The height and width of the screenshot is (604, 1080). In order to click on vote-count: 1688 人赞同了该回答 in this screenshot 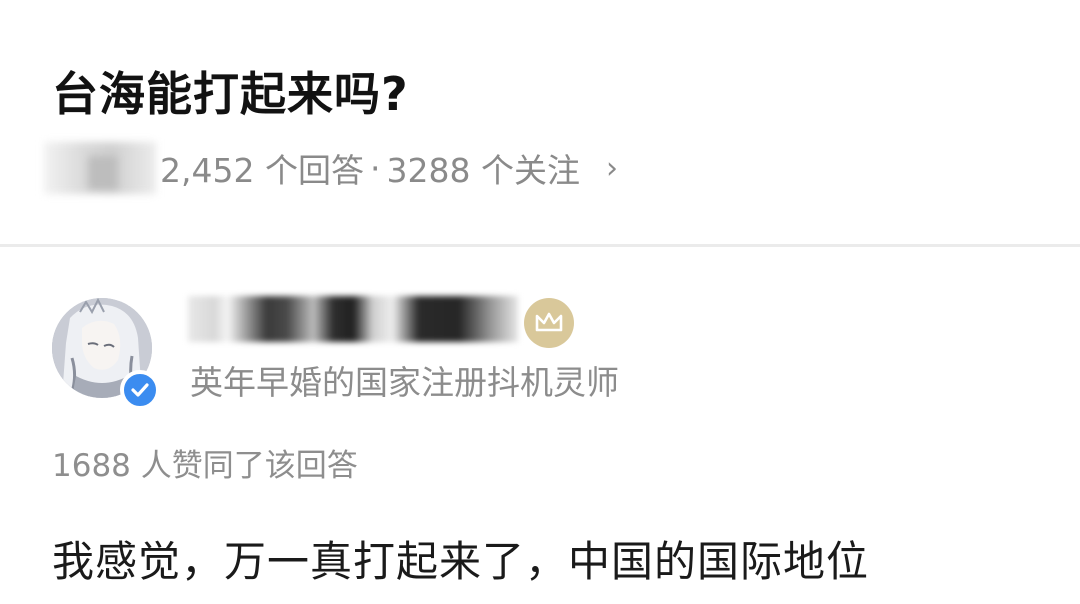, I will do `click(205, 466)`.